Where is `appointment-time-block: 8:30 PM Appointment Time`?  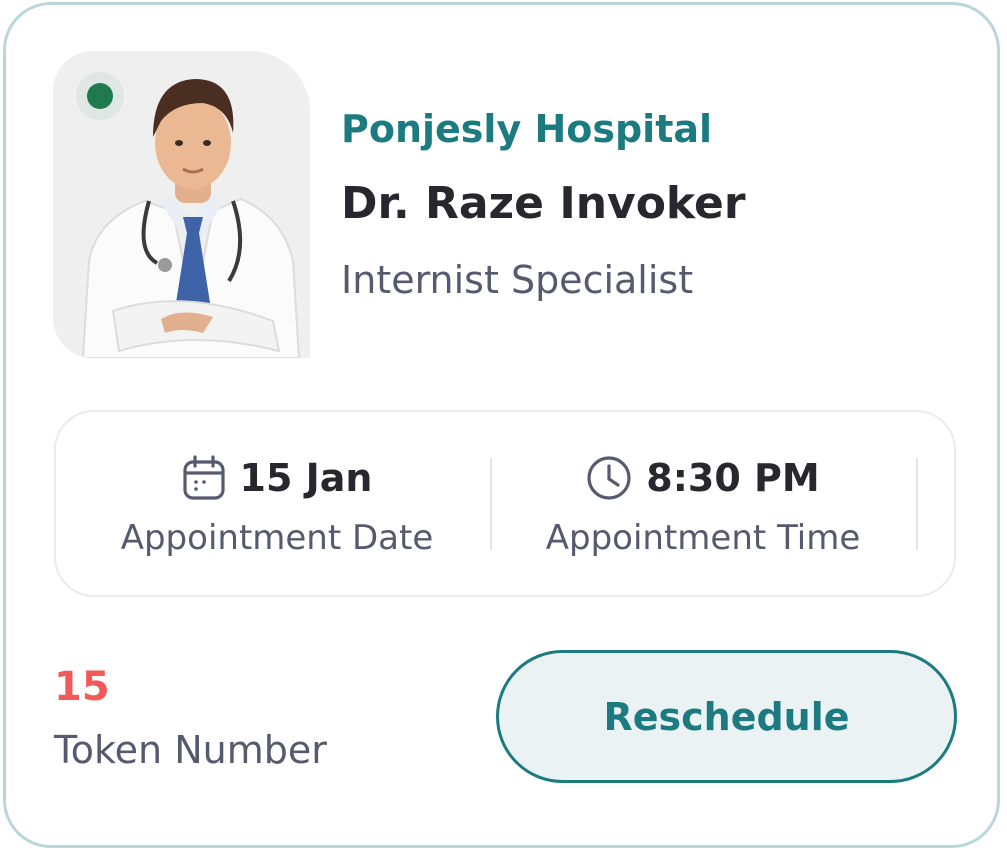 appointment-time-block: 8:30 PM Appointment Time is located at coordinates (703, 504).